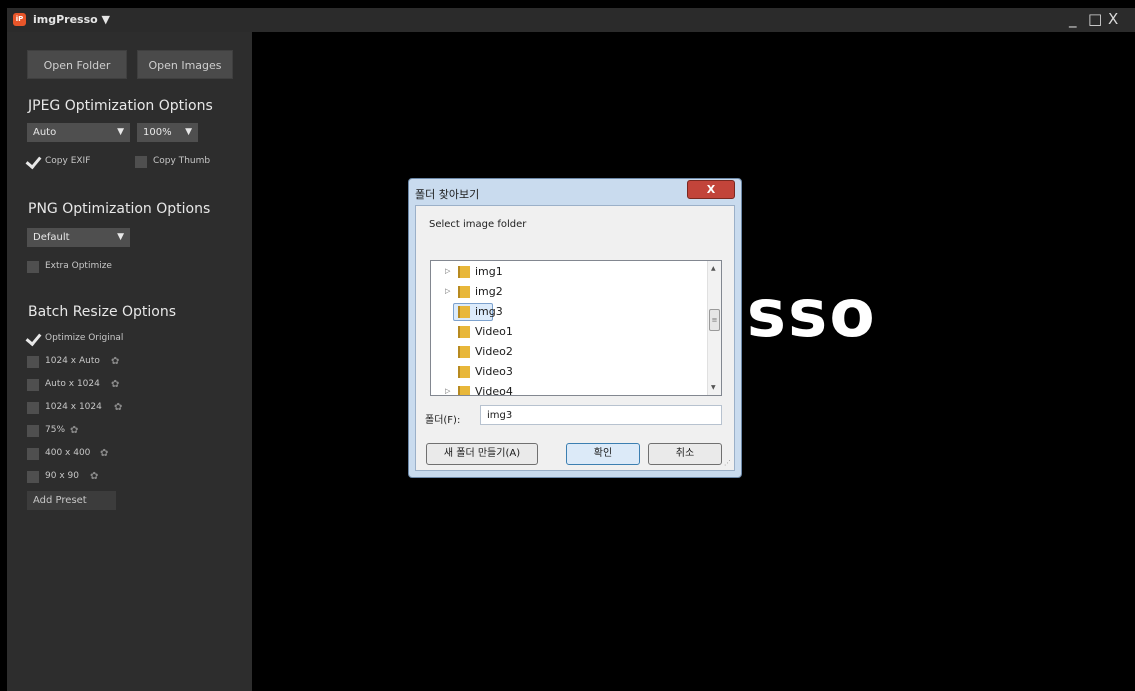 The width and height of the screenshot is (1135, 691). Describe the element at coordinates (78, 266) in the screenshot. I see `extra-optimize-label: Extra Optimize` at that location.